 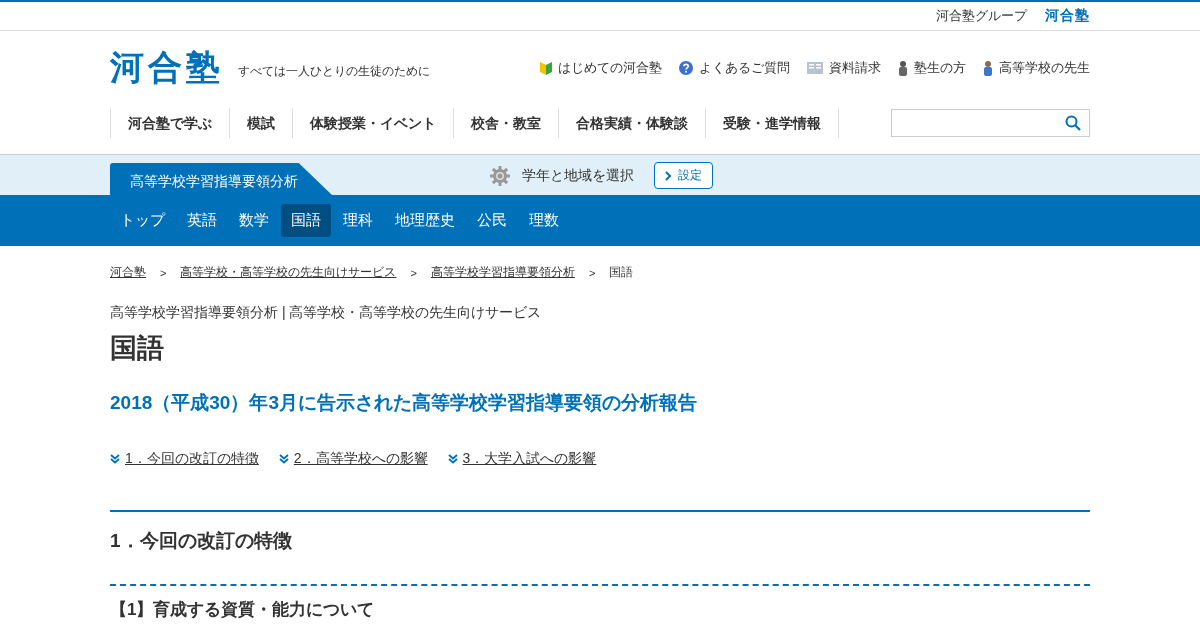 I want to click on nav-item: 合格実績・体験談, so click(x=632, y=123).